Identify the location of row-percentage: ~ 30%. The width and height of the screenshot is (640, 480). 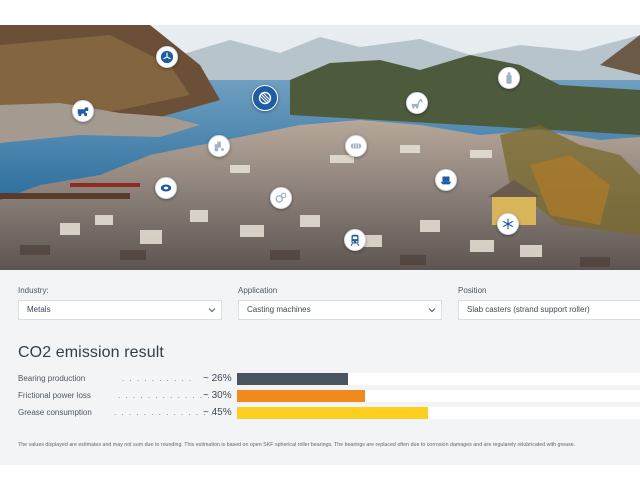
(217, 395).